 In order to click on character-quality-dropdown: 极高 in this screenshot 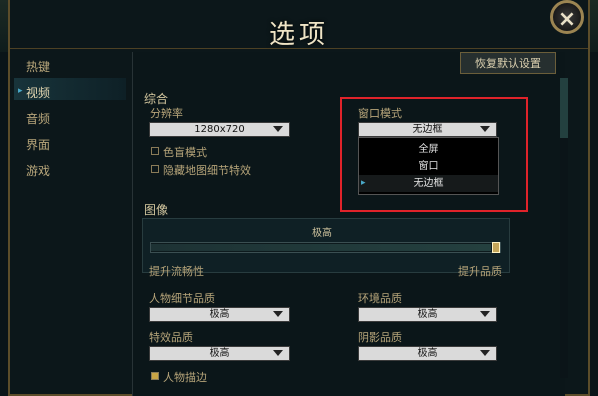, I will do `click(219, 314)`.